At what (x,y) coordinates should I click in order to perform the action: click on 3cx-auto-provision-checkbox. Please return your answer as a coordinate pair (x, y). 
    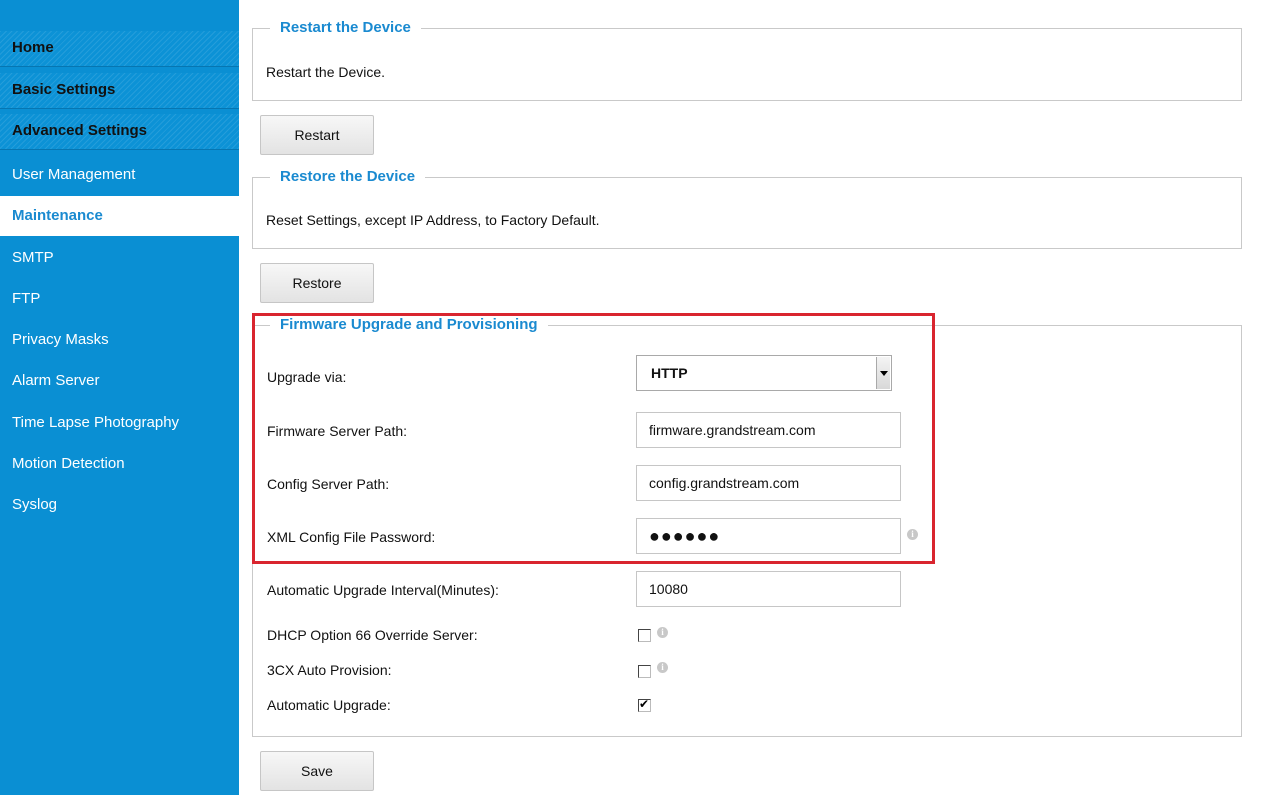
    Looking at the image, I should click on (644, 671).